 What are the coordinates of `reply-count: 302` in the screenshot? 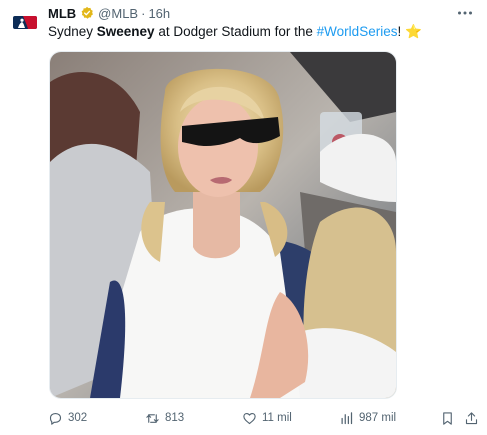 It's located at (78, 418).